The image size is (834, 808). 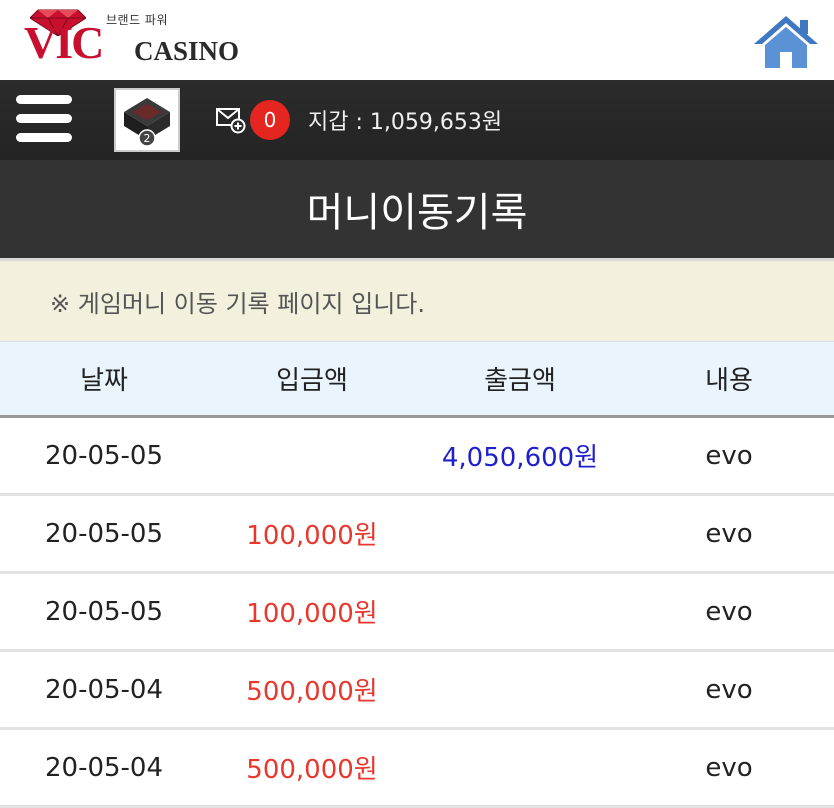 I want to click on header-date: 날짜, so click(x=104, y=381).